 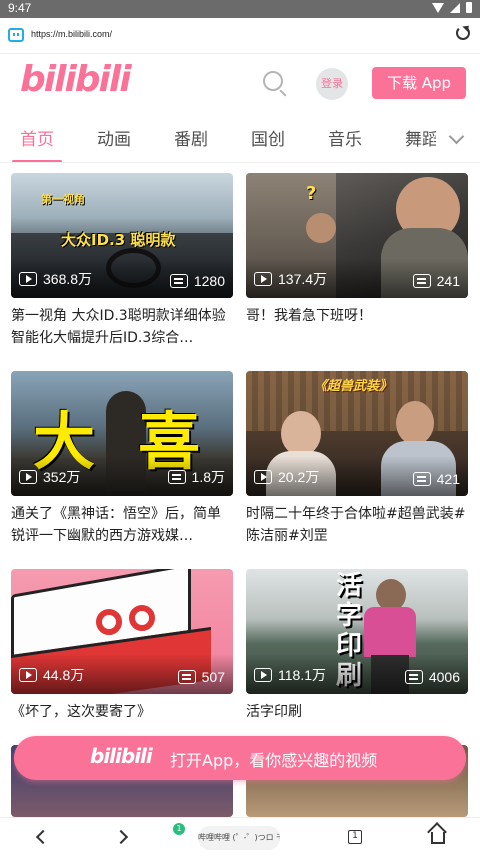 What do you see at coordinates (357, 327) in the screenshot?
I see `video-title: 哥！我着急下班呀！` at bounding box center [357, 327].